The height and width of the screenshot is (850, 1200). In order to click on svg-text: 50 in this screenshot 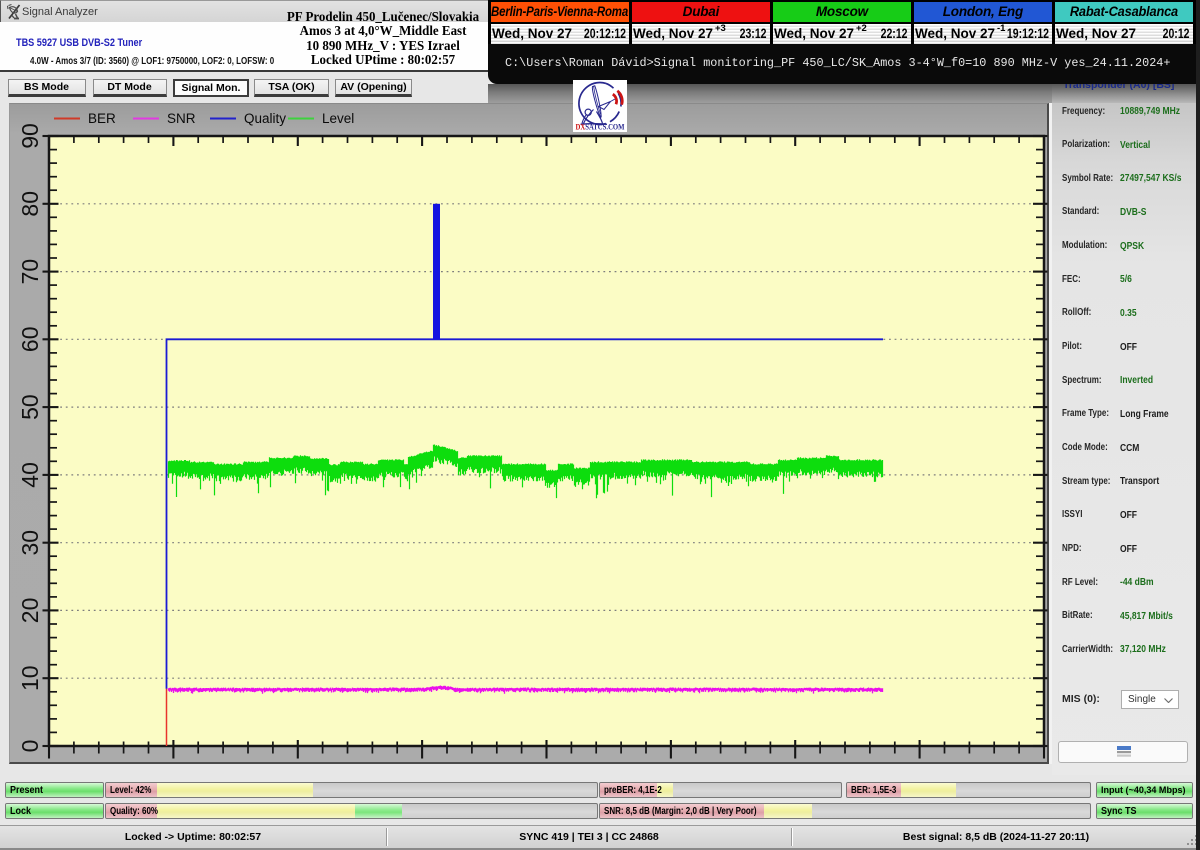, I will do `click(30, 407)`.